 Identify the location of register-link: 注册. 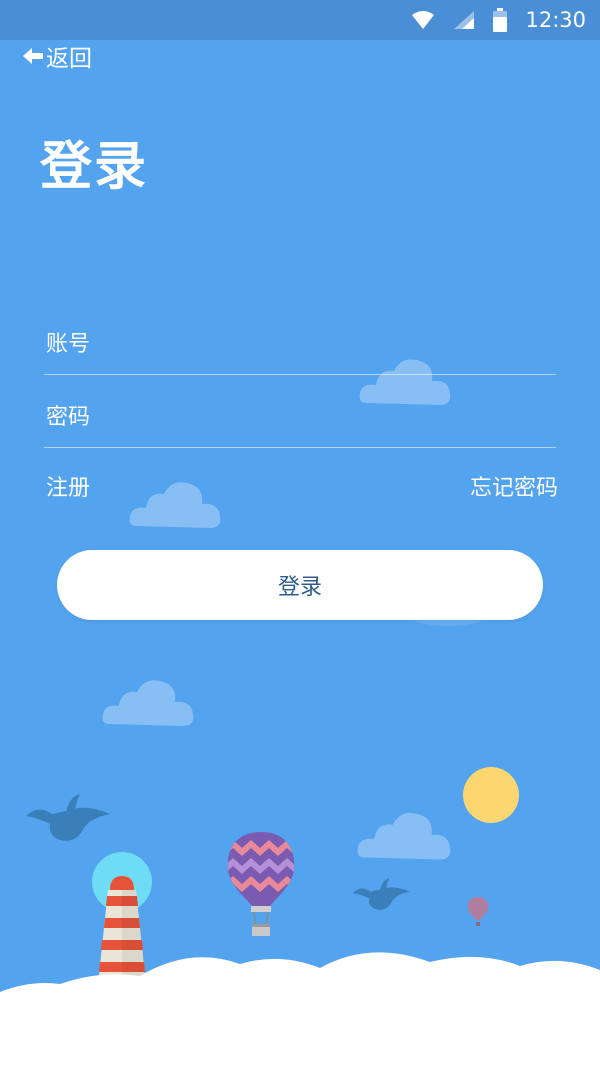
(68, 486).